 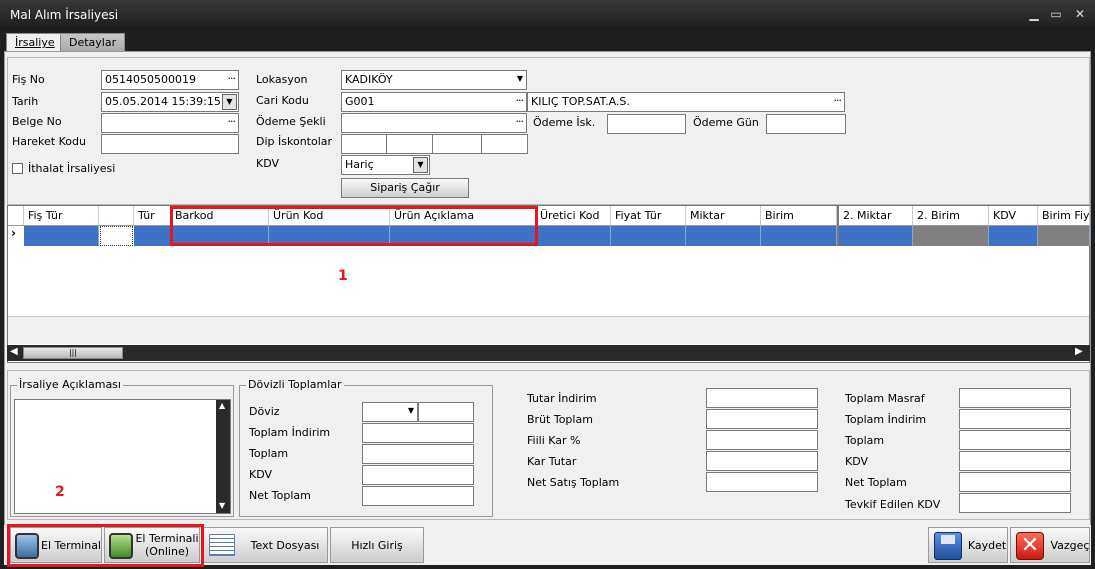 I want to click on dovizli-title: Dövizli Toplamlar, so click(x=295, y=384).